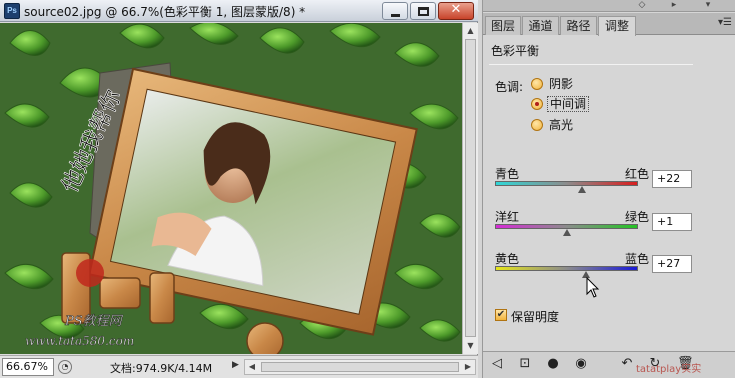 The image size is (735, 378). I want to click on slider-cyan-label: 青色, so click(507, 174).